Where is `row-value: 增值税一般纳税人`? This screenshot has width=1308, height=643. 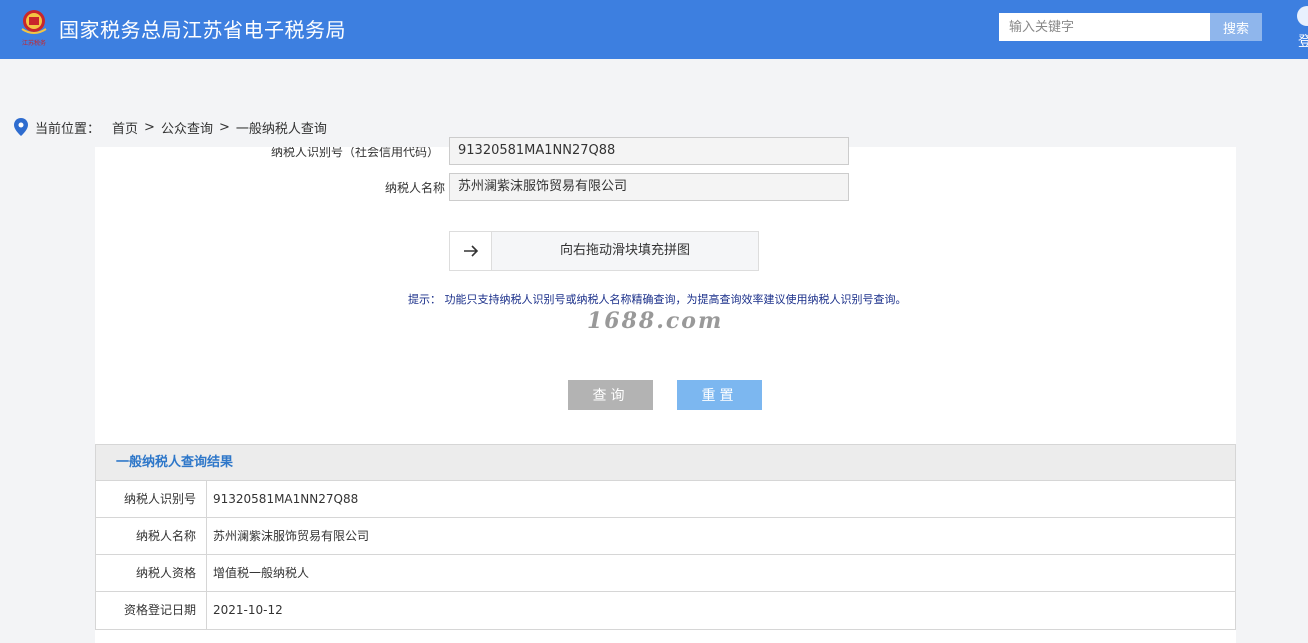 row-value: 增值税一般纳税人 is located at coordinates (261, 573).